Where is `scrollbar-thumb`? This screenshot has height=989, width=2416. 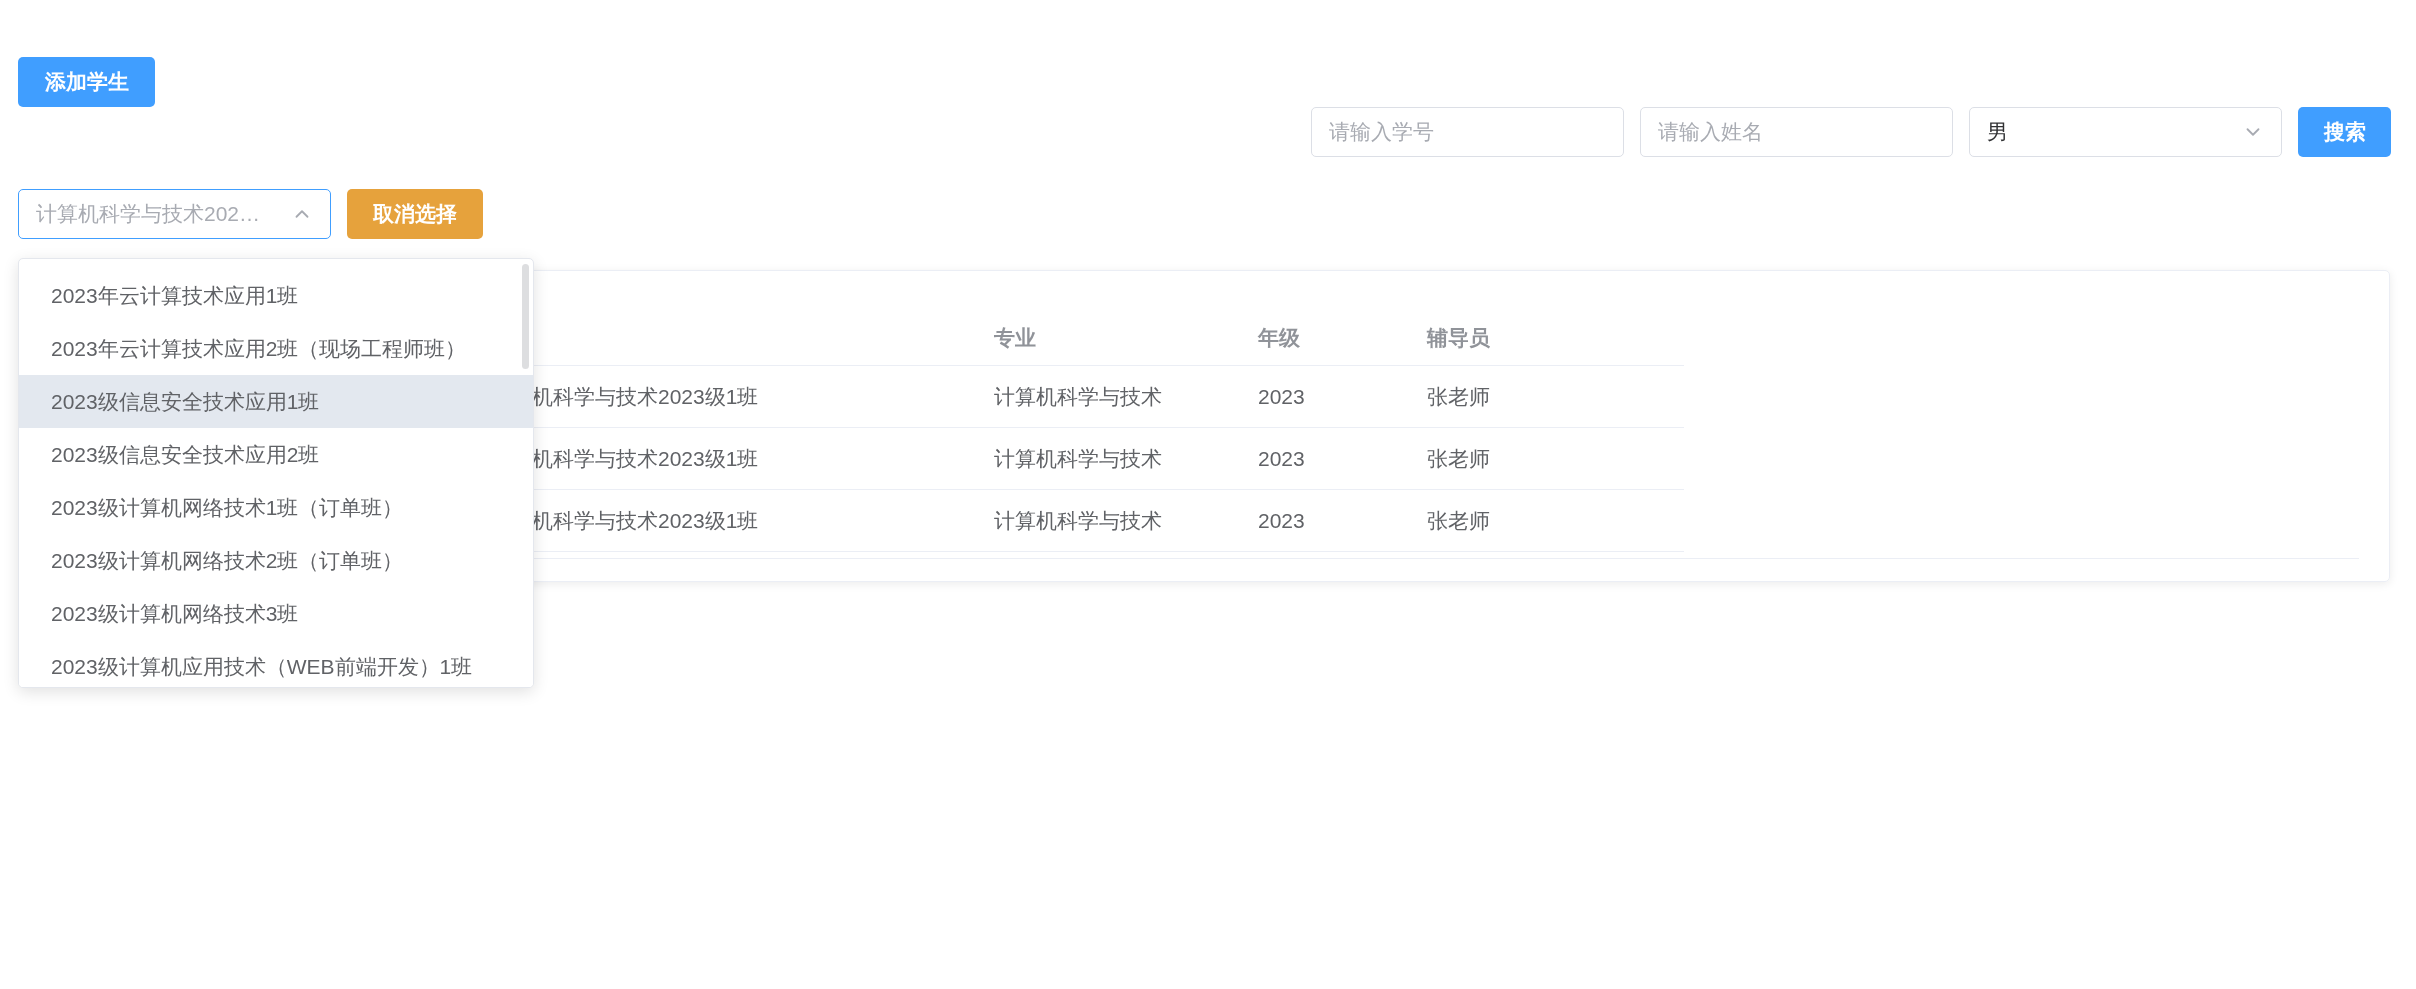
scrollbar-thumb is located at coordinates (525, 316).